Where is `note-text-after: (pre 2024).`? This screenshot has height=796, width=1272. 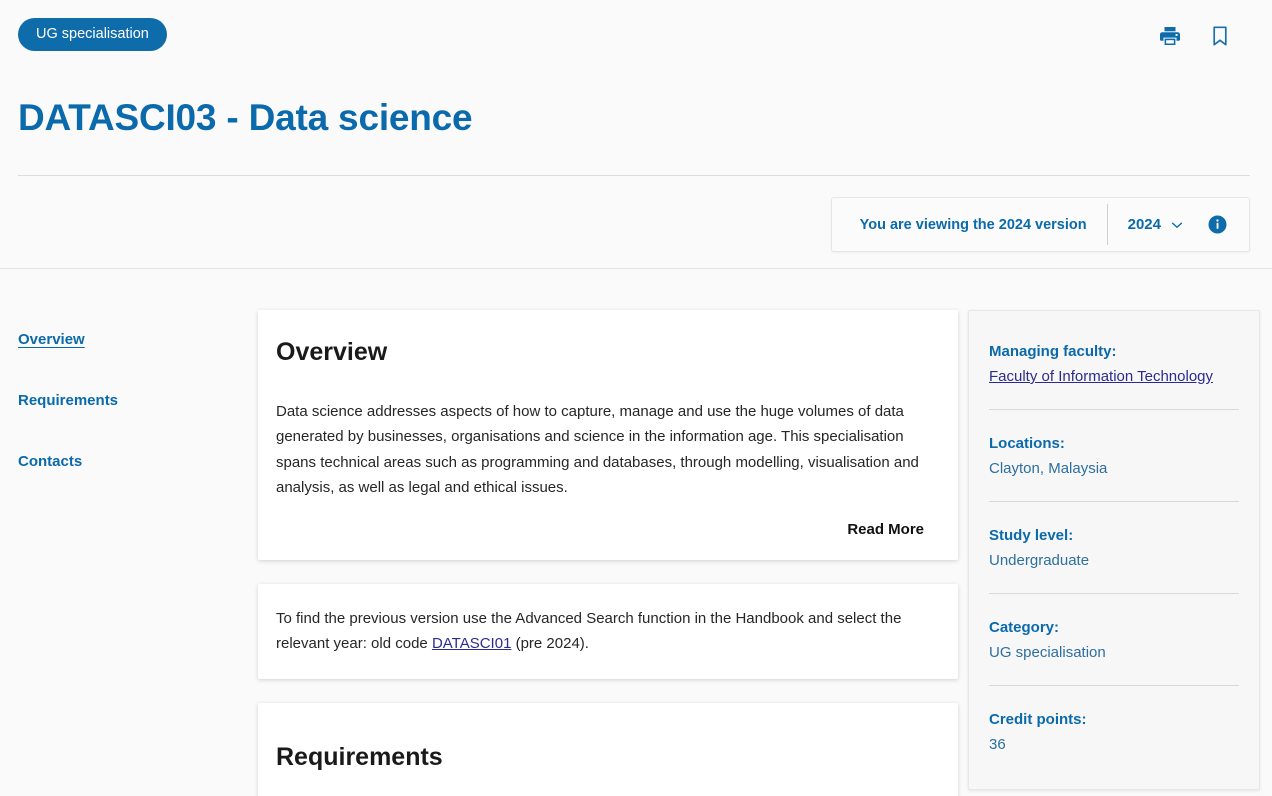
note-text-after: (pre 2024). is located at coordinates (550, 644).